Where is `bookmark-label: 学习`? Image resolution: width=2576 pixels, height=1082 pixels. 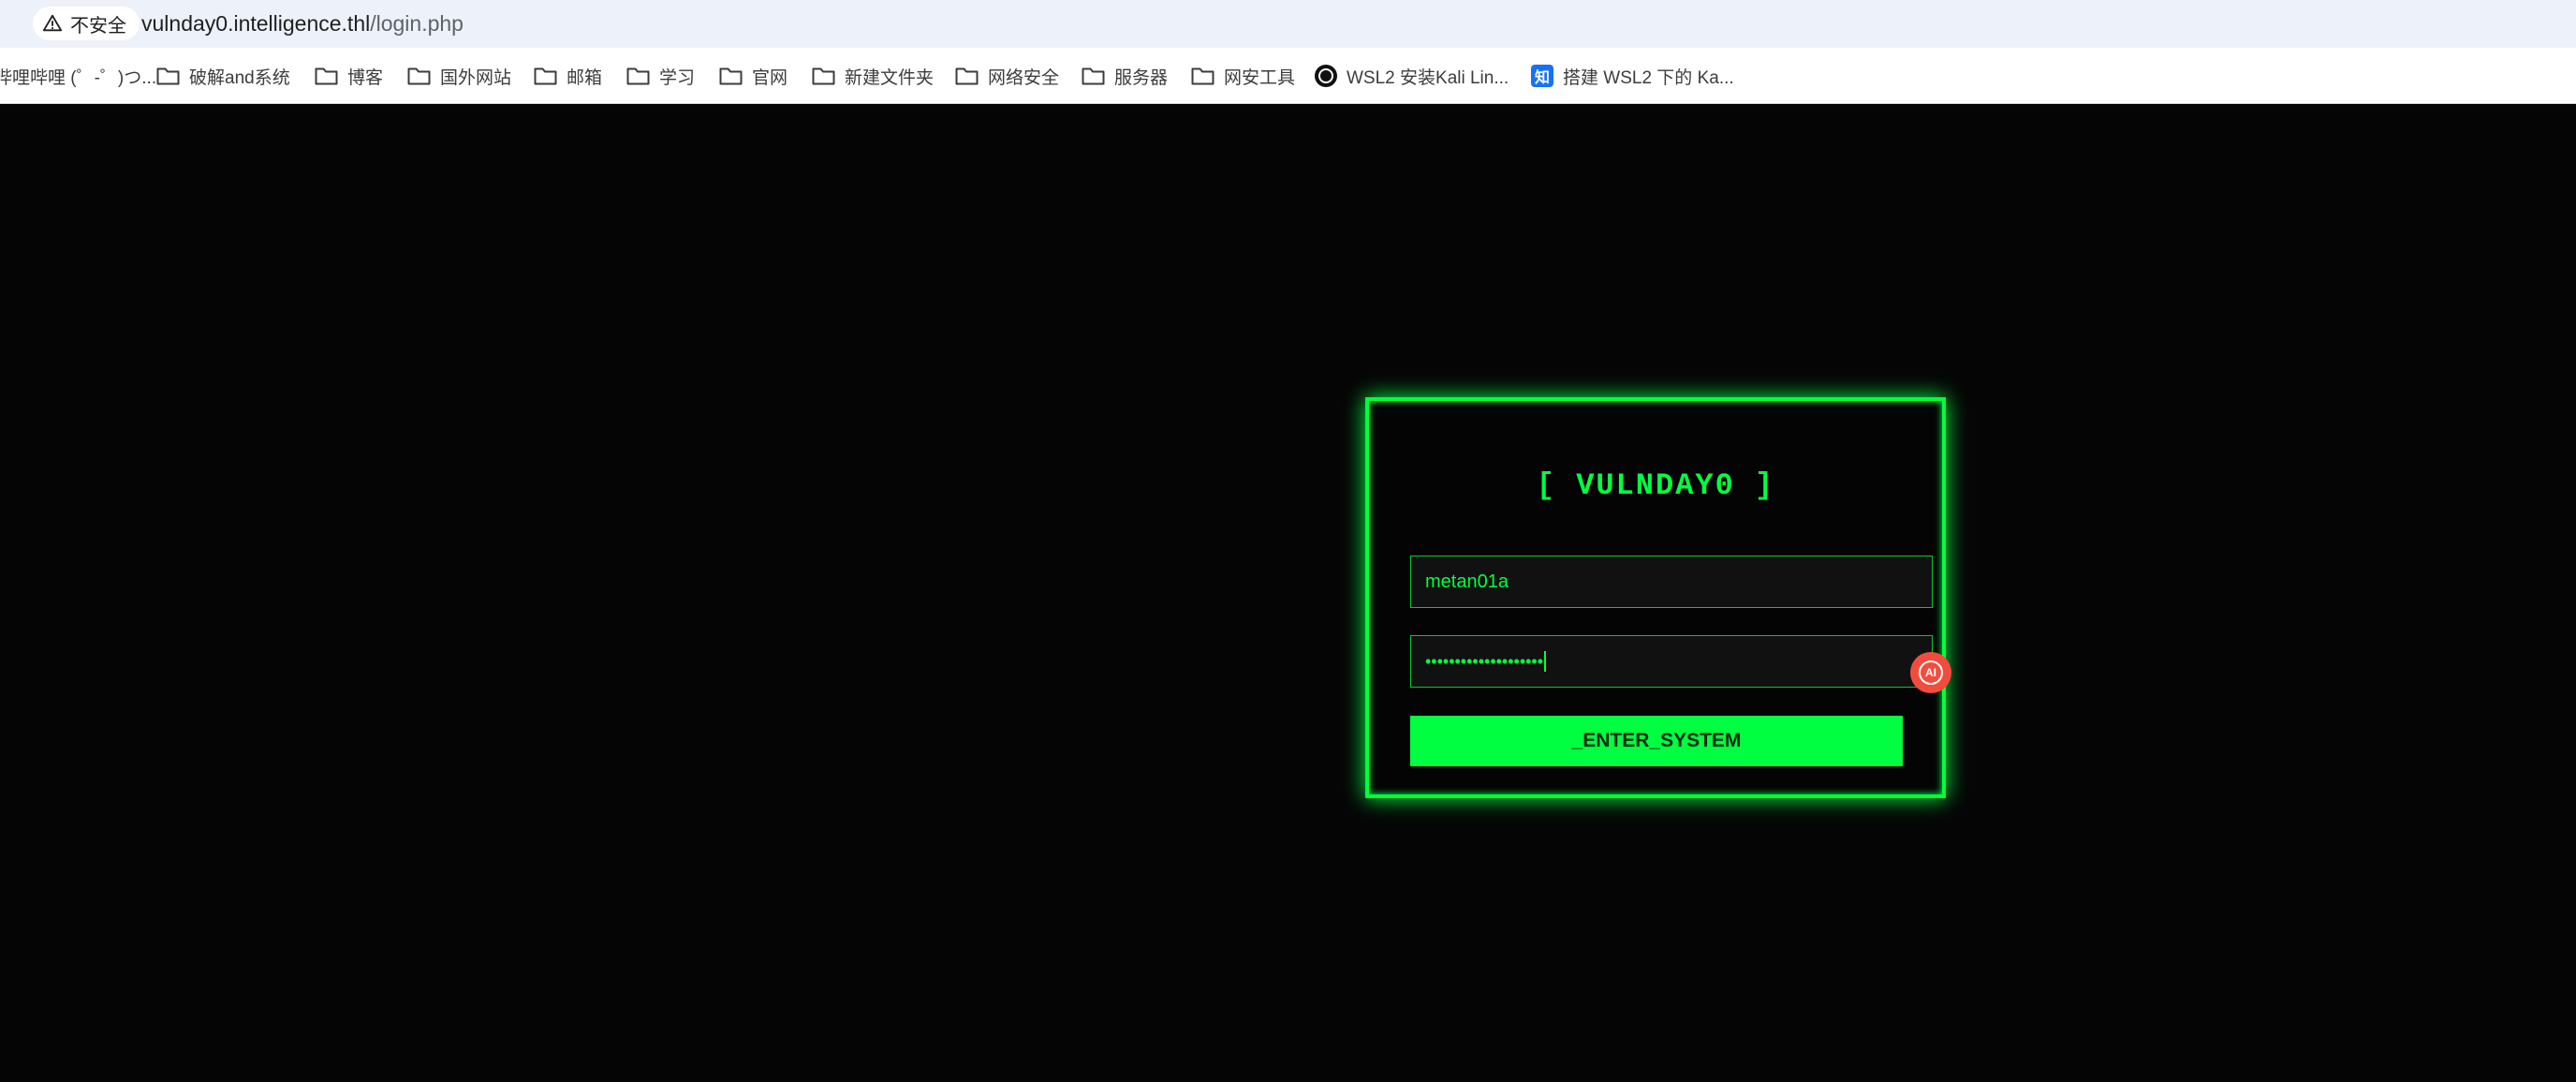 bookmark-label: 学习 is located at coordinates (677, 78).